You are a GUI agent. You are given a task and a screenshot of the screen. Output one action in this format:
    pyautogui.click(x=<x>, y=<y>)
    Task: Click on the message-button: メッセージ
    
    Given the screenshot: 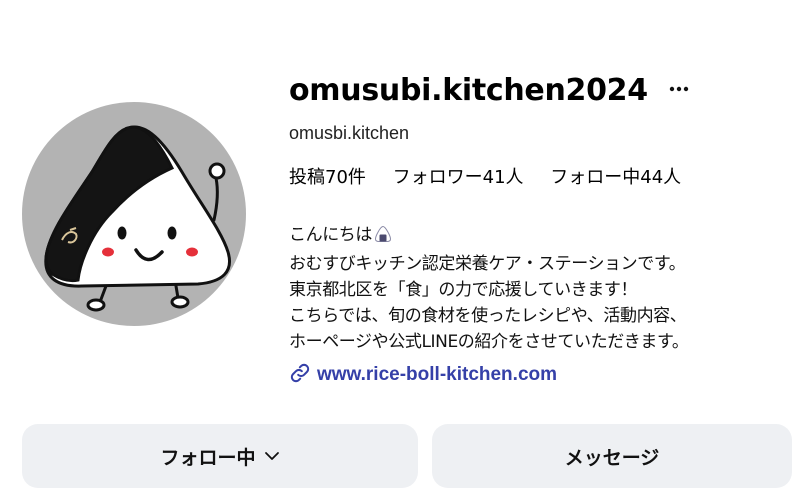 What is the action you would take?
    pyautogui.click(x=612, y=456)
    